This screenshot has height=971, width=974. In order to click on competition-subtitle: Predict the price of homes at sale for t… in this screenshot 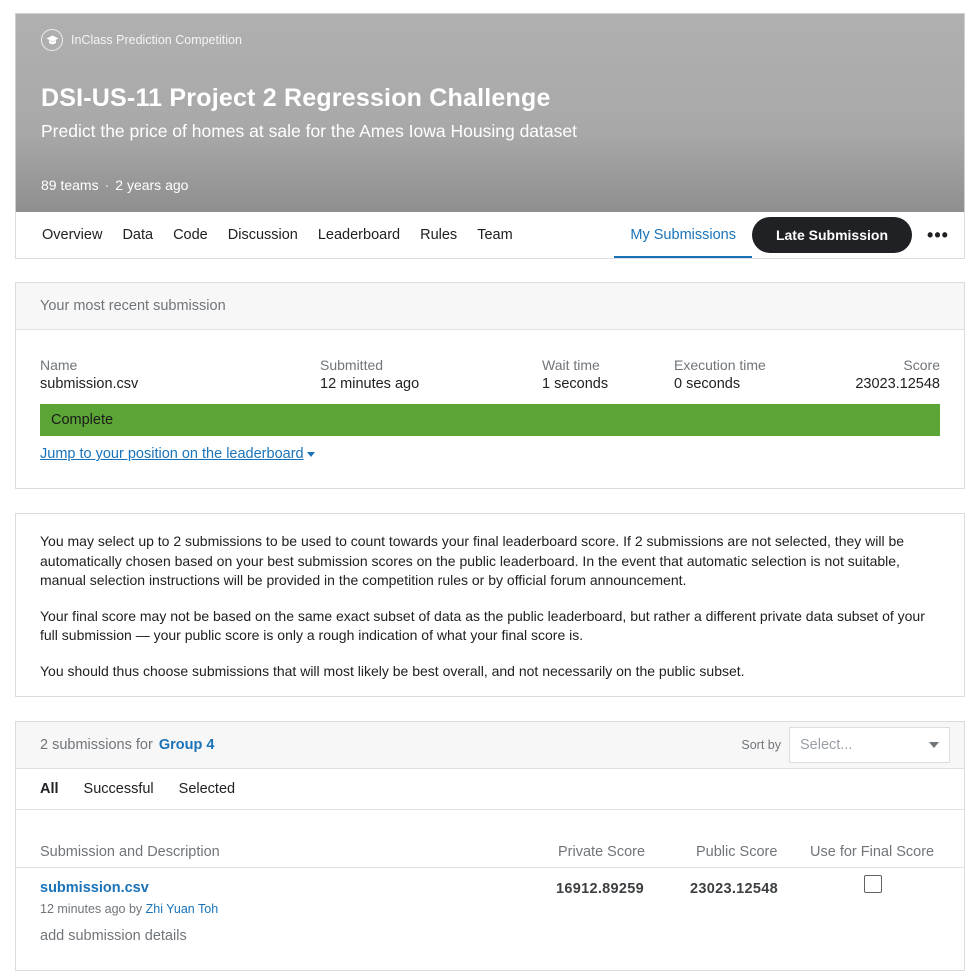, I will do `click(309, 131)`.